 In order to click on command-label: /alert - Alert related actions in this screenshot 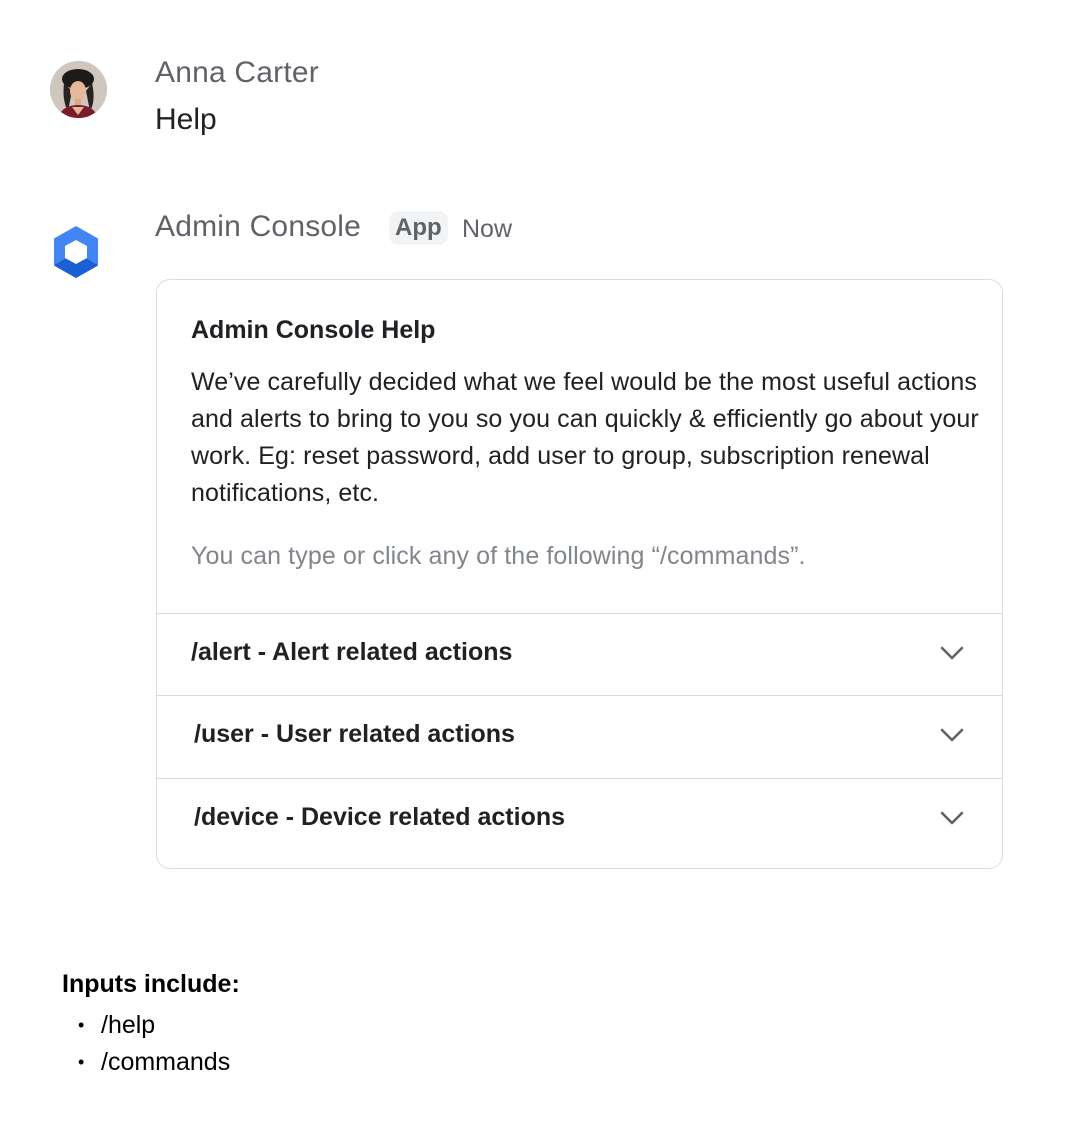, I will do `click(352, 652)`.